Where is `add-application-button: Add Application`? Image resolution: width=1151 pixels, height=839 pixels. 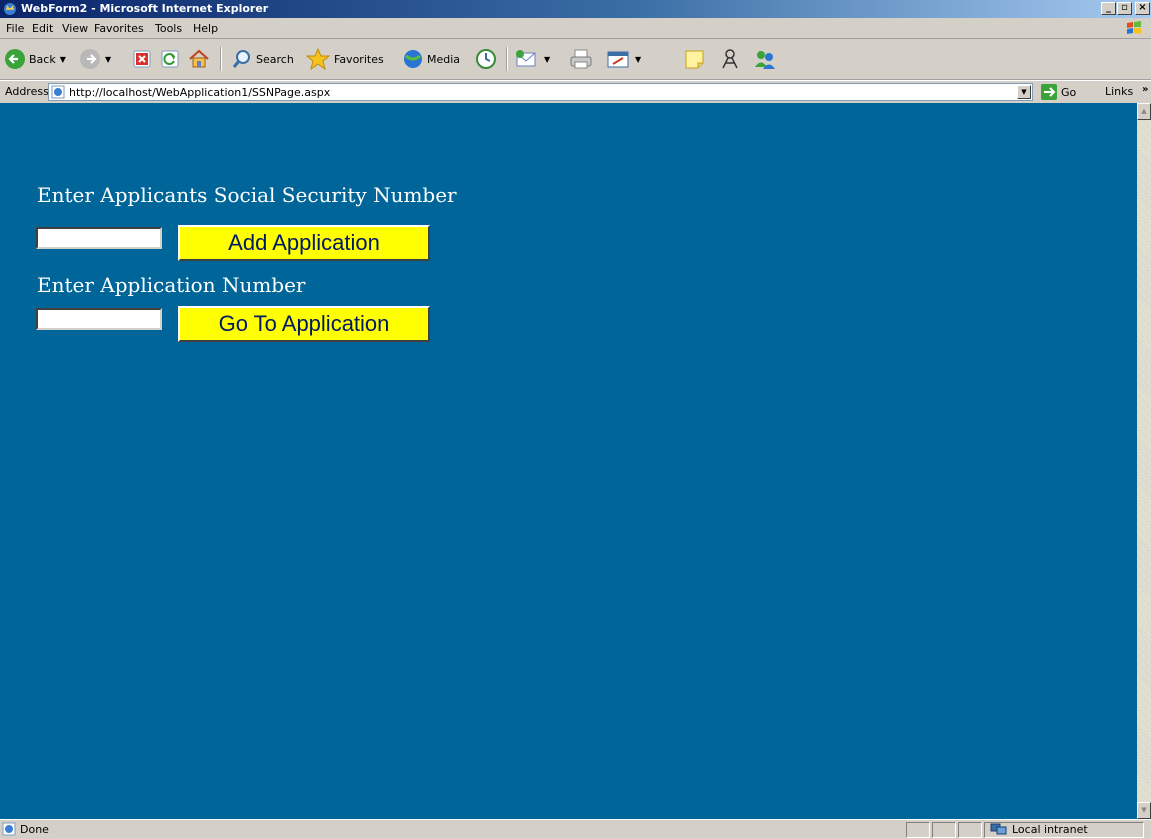
add-application-button: Add Application is located at coordinates (304, 243).